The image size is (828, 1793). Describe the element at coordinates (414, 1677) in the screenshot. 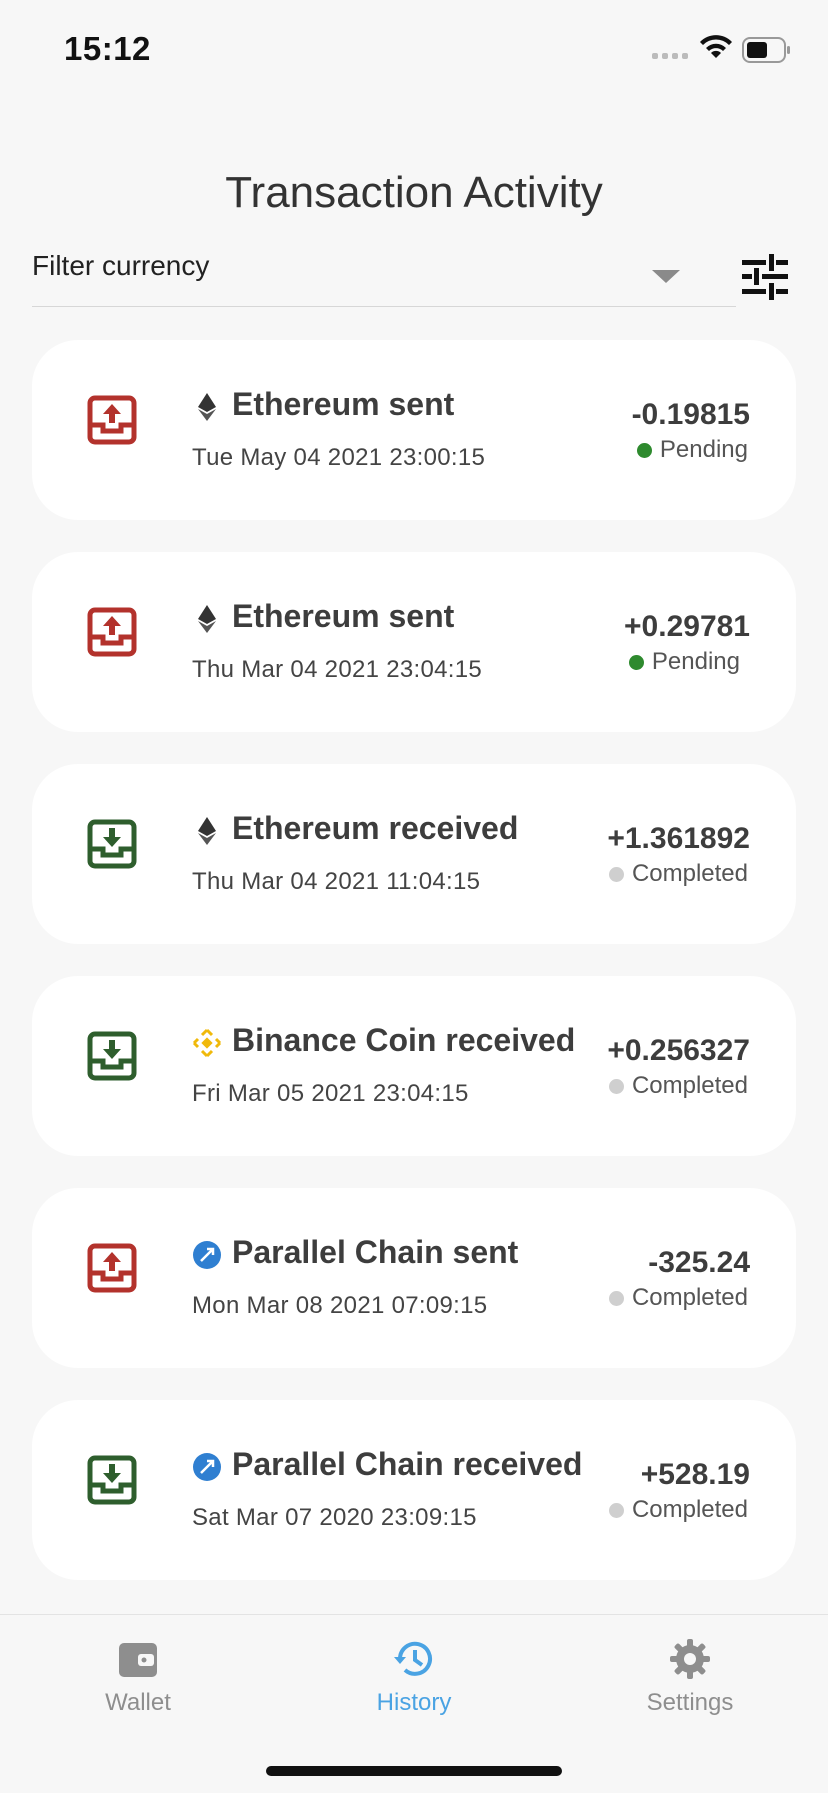

I see `tab-history: History` at that location.